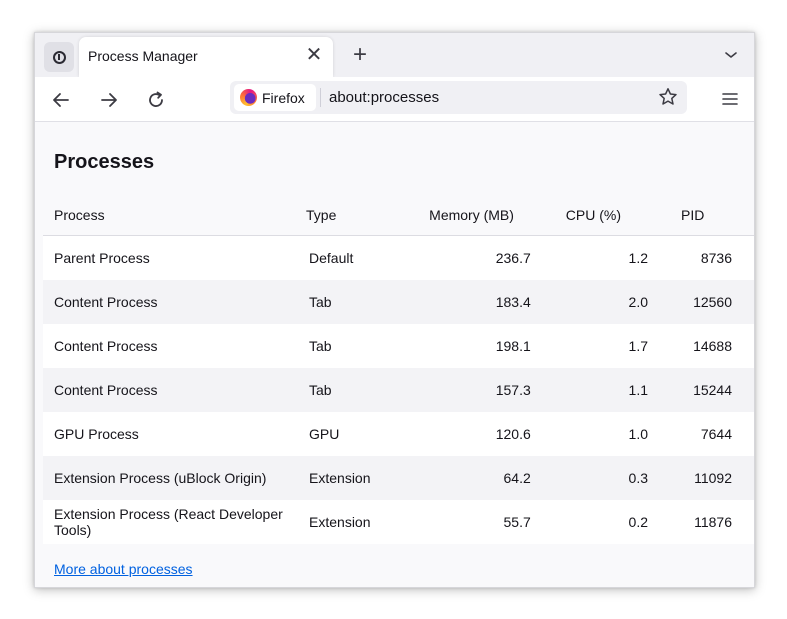  Describe the element at coordinates (589, 215) in the screenshot. I see `column-header-cpu: CPU (%)` at that location.